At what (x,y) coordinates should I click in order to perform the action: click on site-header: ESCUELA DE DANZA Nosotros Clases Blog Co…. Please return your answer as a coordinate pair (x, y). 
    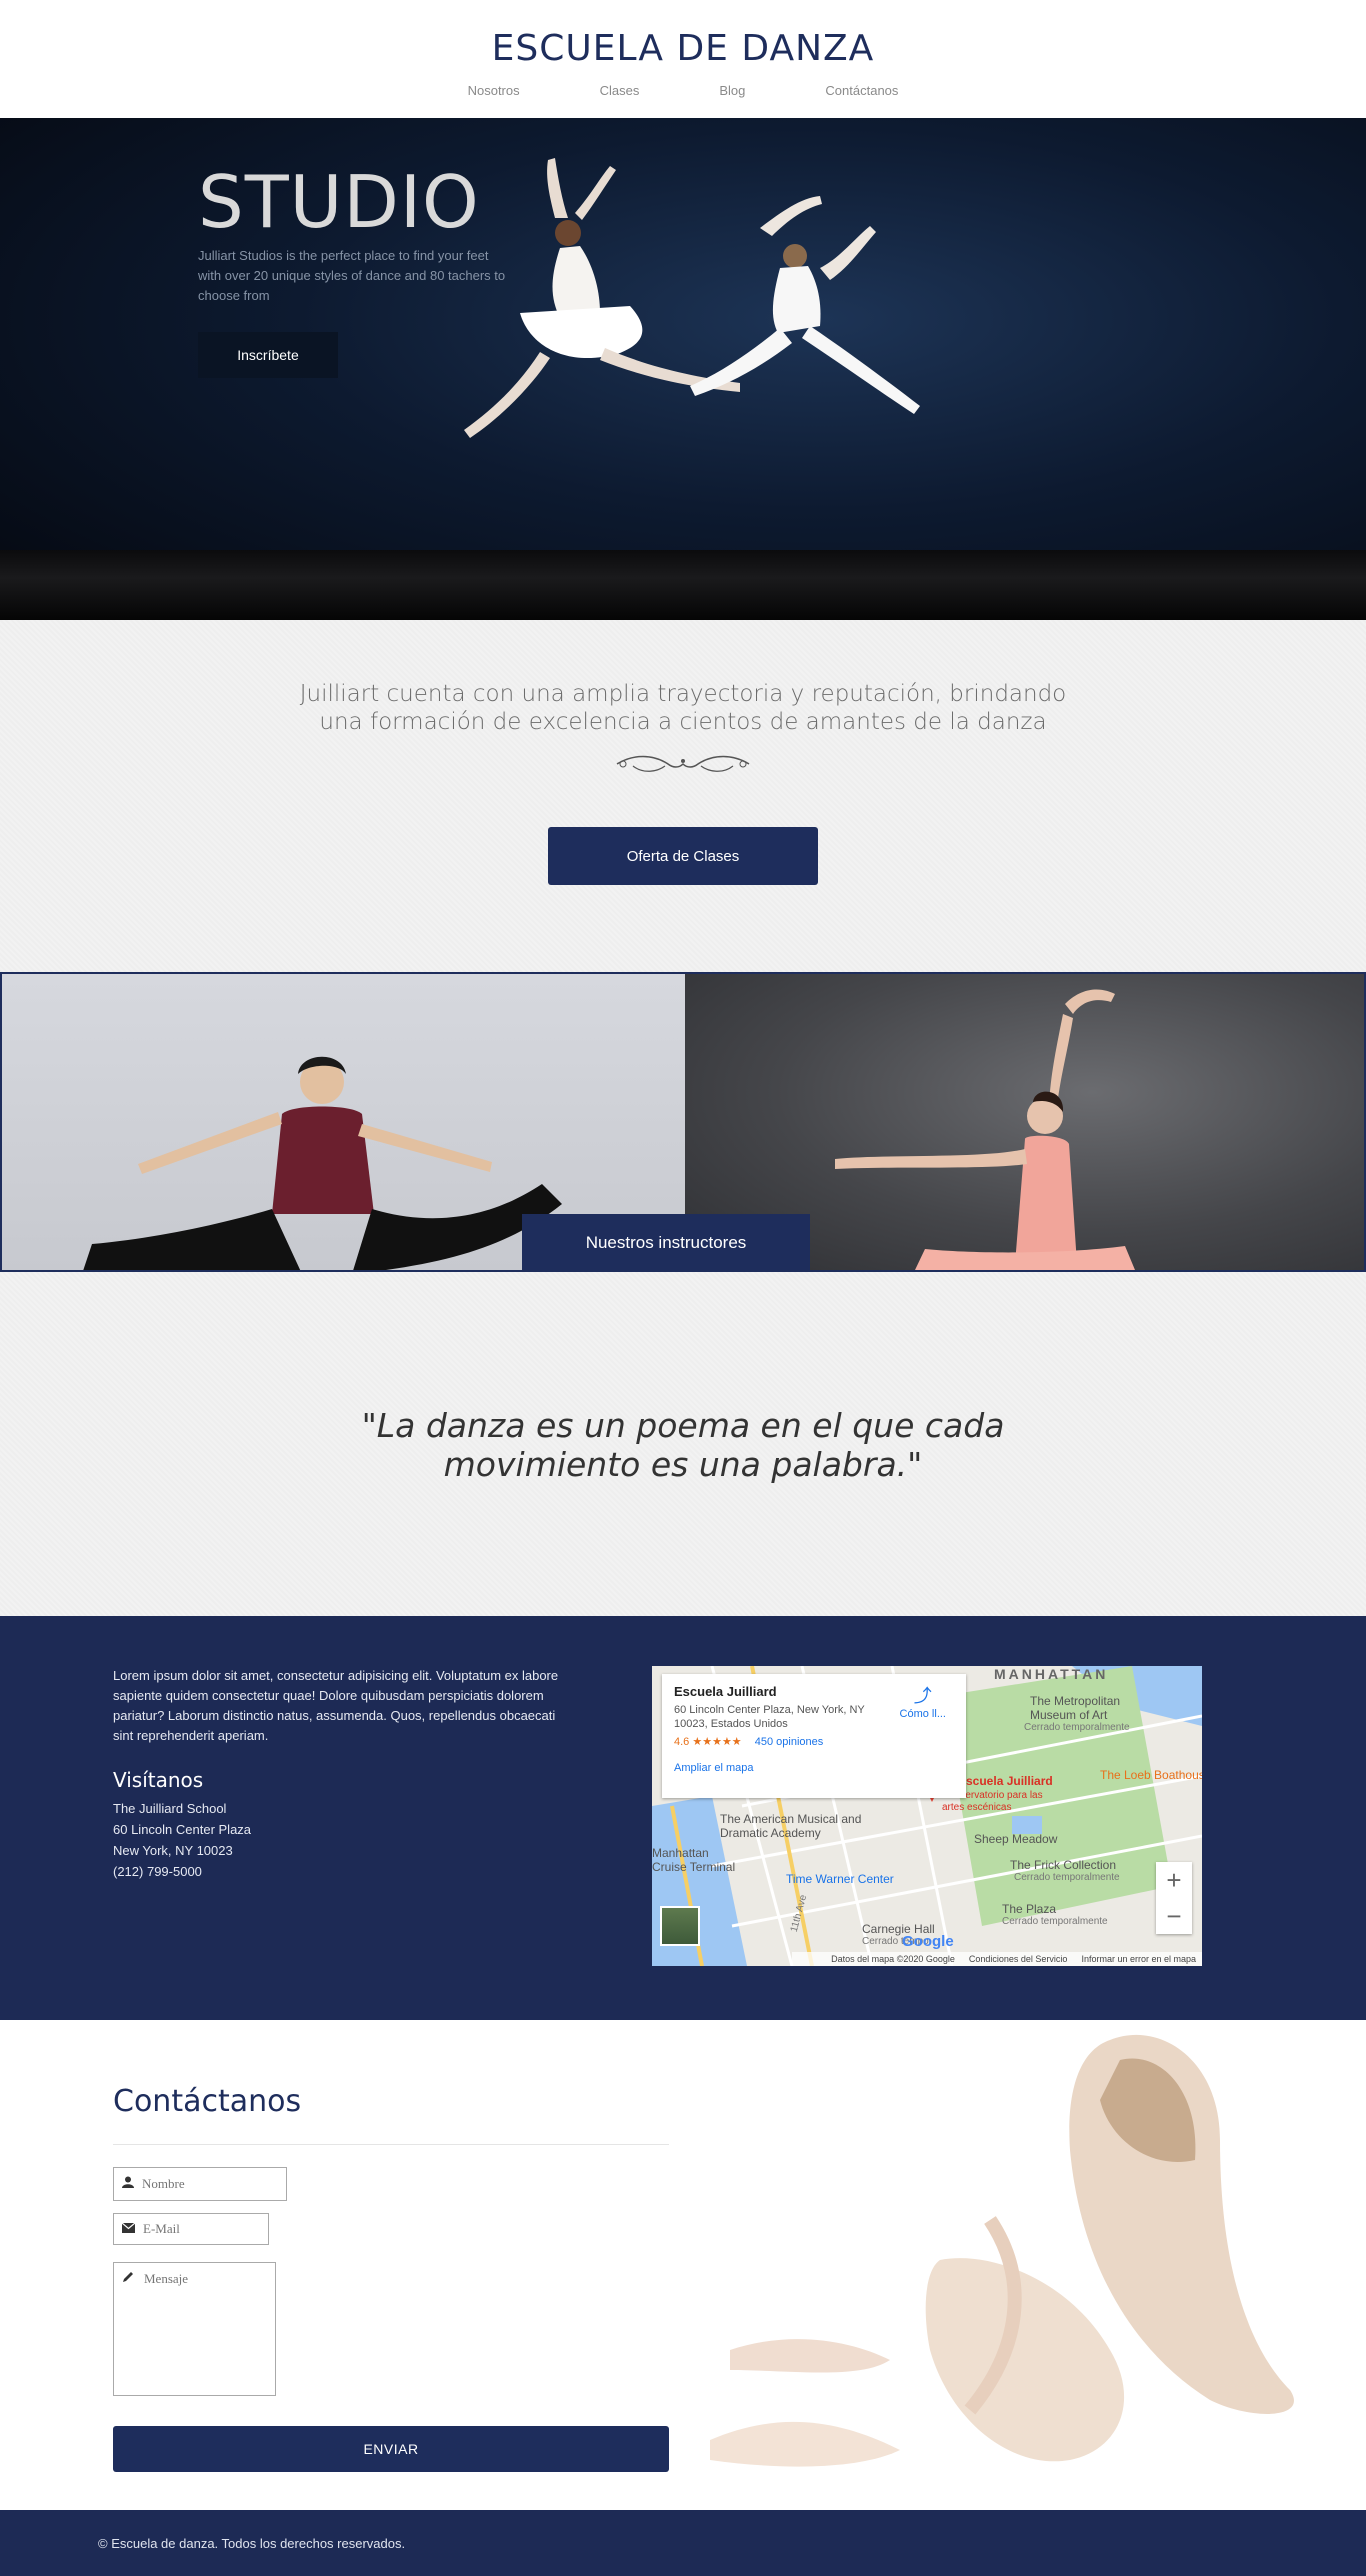
    Looking at the image, I should click on (683, 59).